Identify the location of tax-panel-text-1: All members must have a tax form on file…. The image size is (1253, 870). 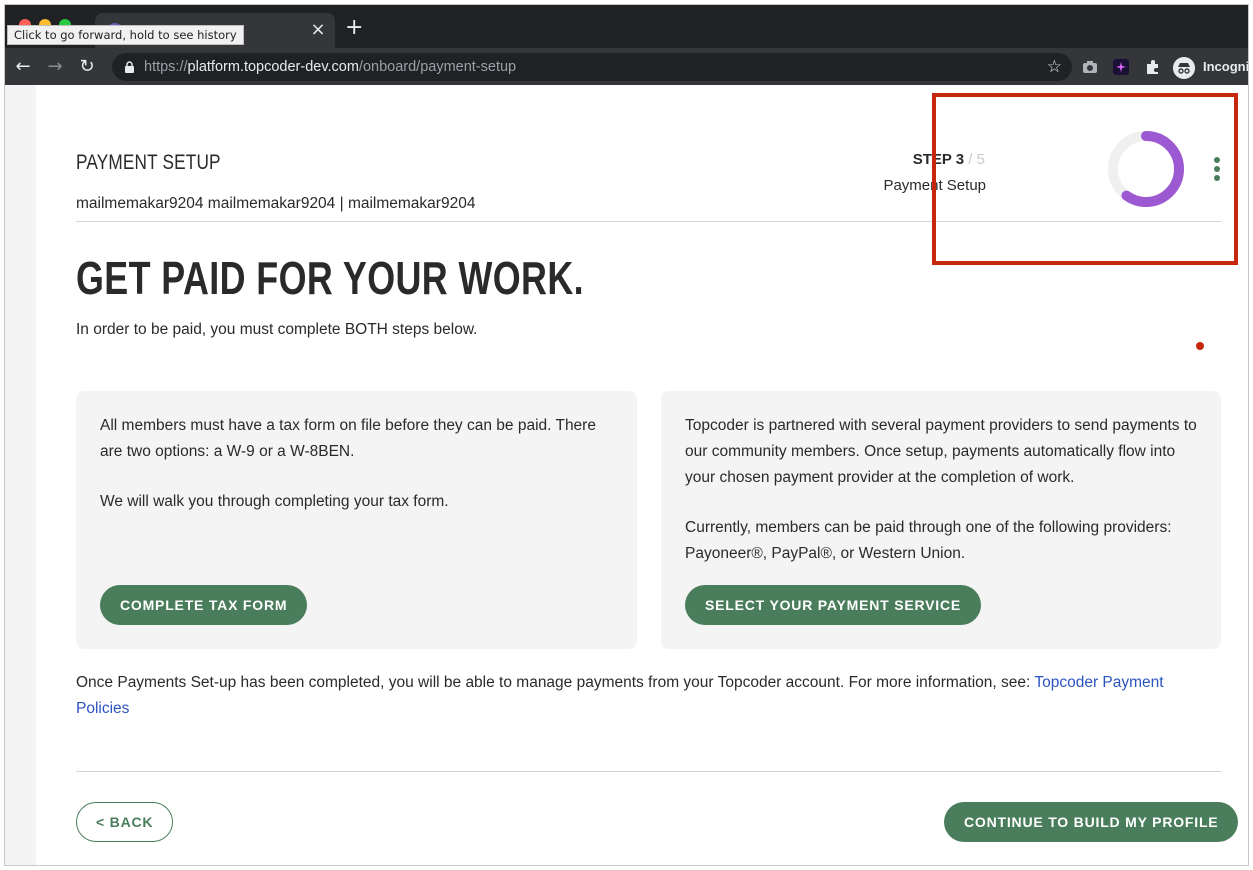
(348, 438).